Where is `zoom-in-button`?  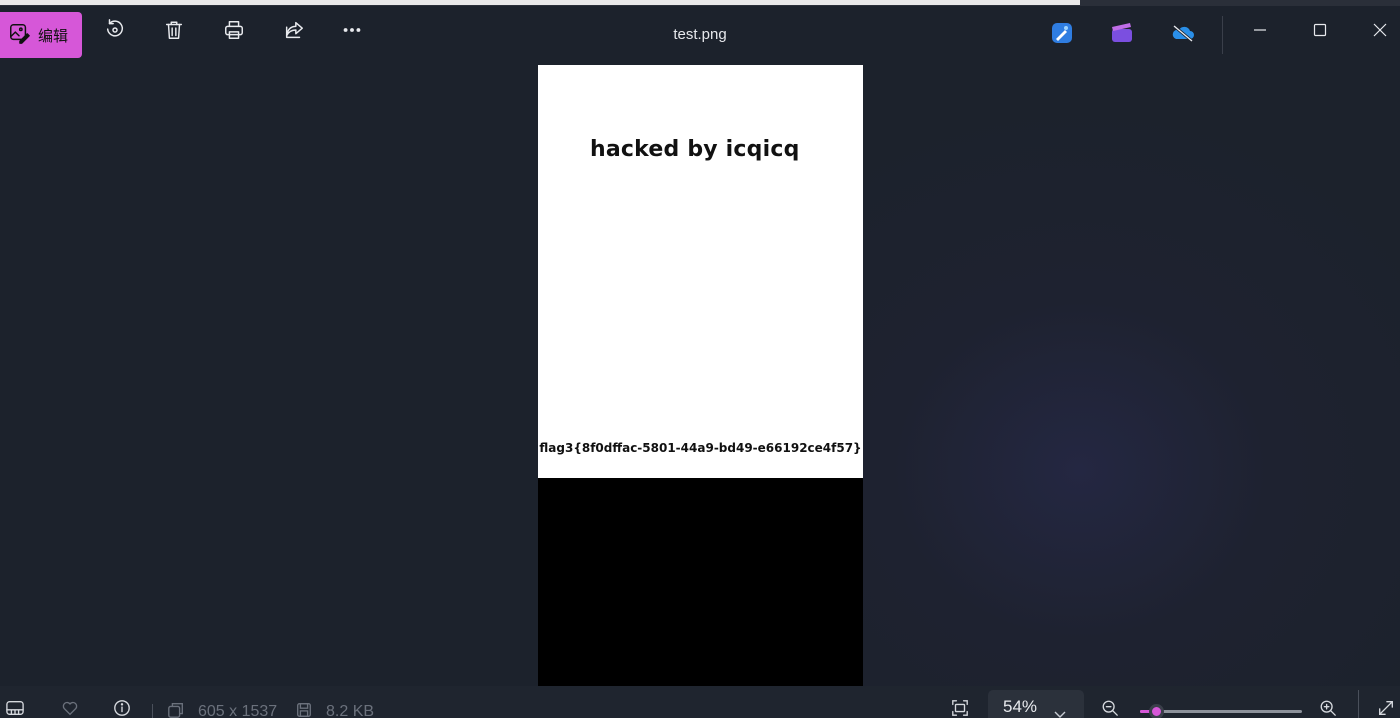
zoom-in-button is located at coordinates (1328, 709).